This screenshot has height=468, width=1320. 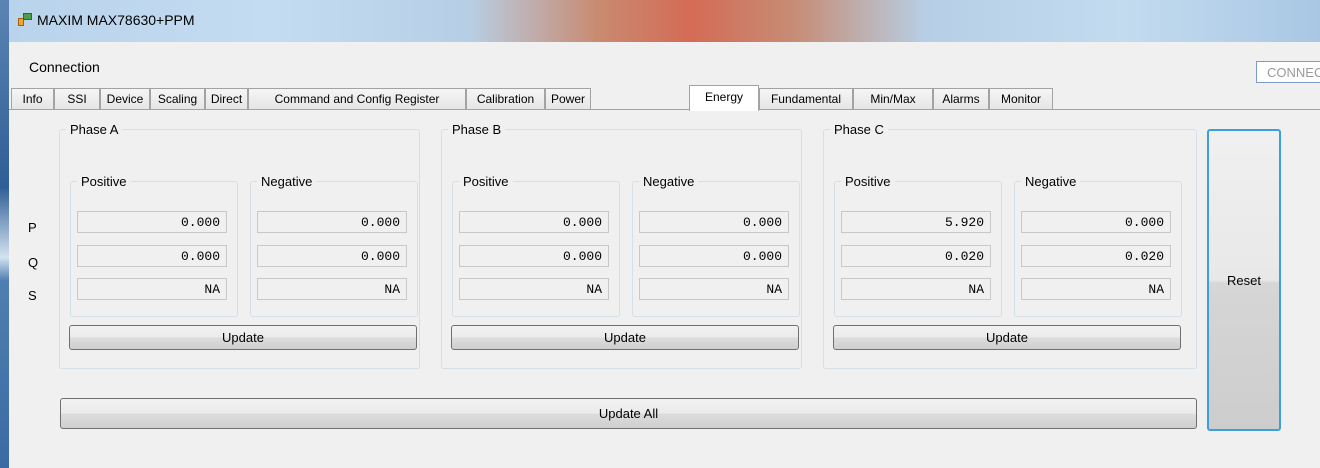 What do you see at coordinates (1096, 256) in the screenshot?
I see `phase-c-negative-q: 0.020` at bounding box center [1096, 256].